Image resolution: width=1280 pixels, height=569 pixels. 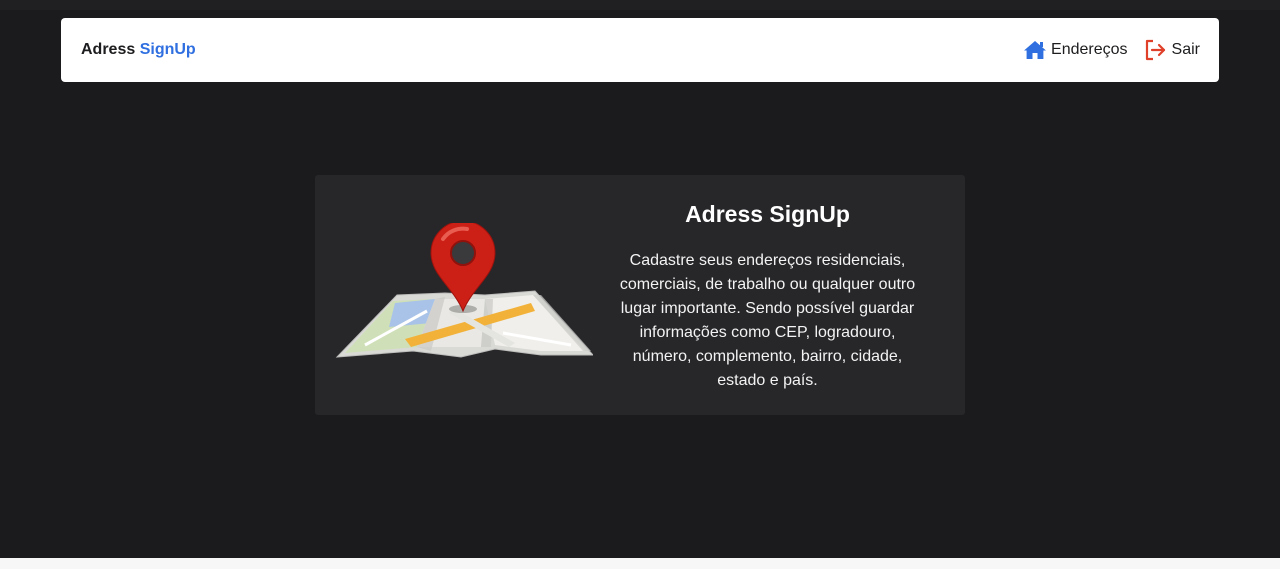 I want to click on home-icon, so click(x=1035, y=50).